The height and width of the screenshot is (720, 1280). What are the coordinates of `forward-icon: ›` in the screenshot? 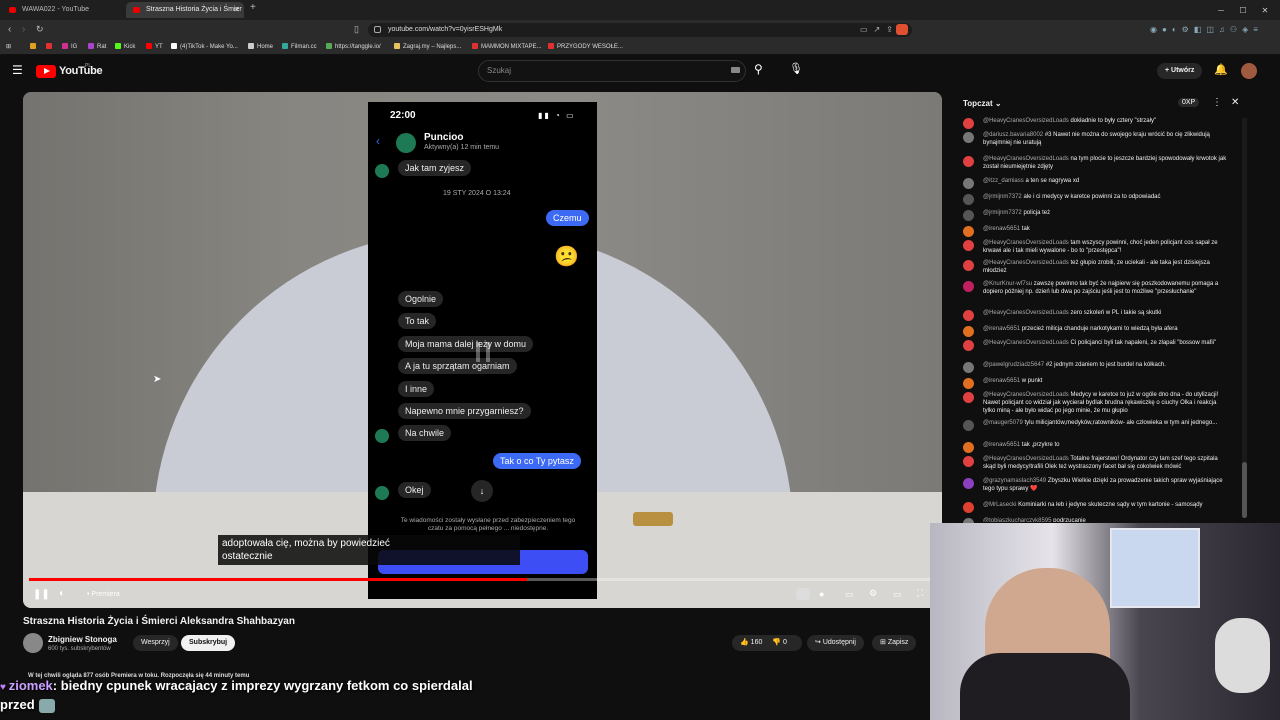 It's located at (23, 29).